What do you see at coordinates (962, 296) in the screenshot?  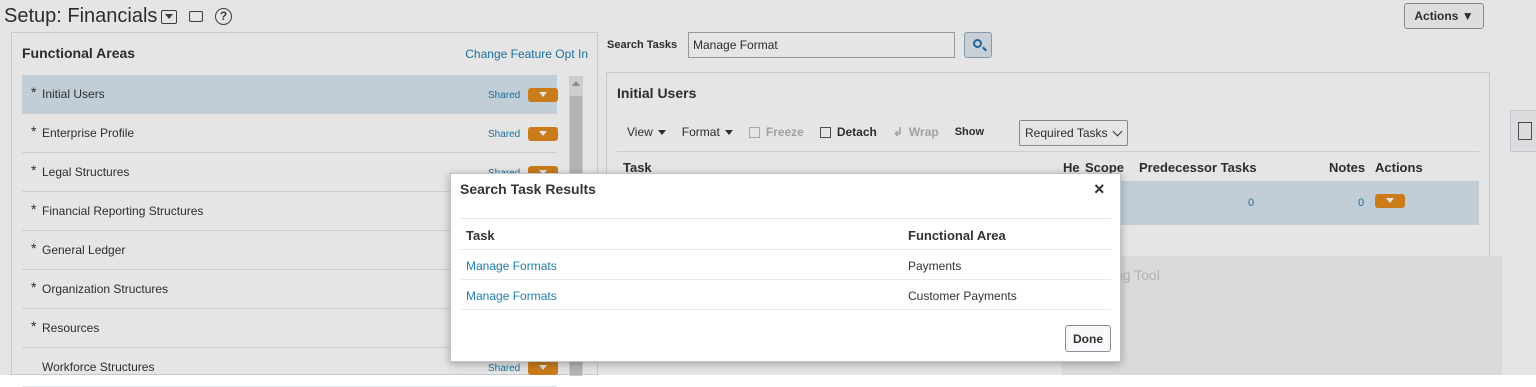 I see `functional-area-cell: Customer Payments` at bounding box center [962, 296].